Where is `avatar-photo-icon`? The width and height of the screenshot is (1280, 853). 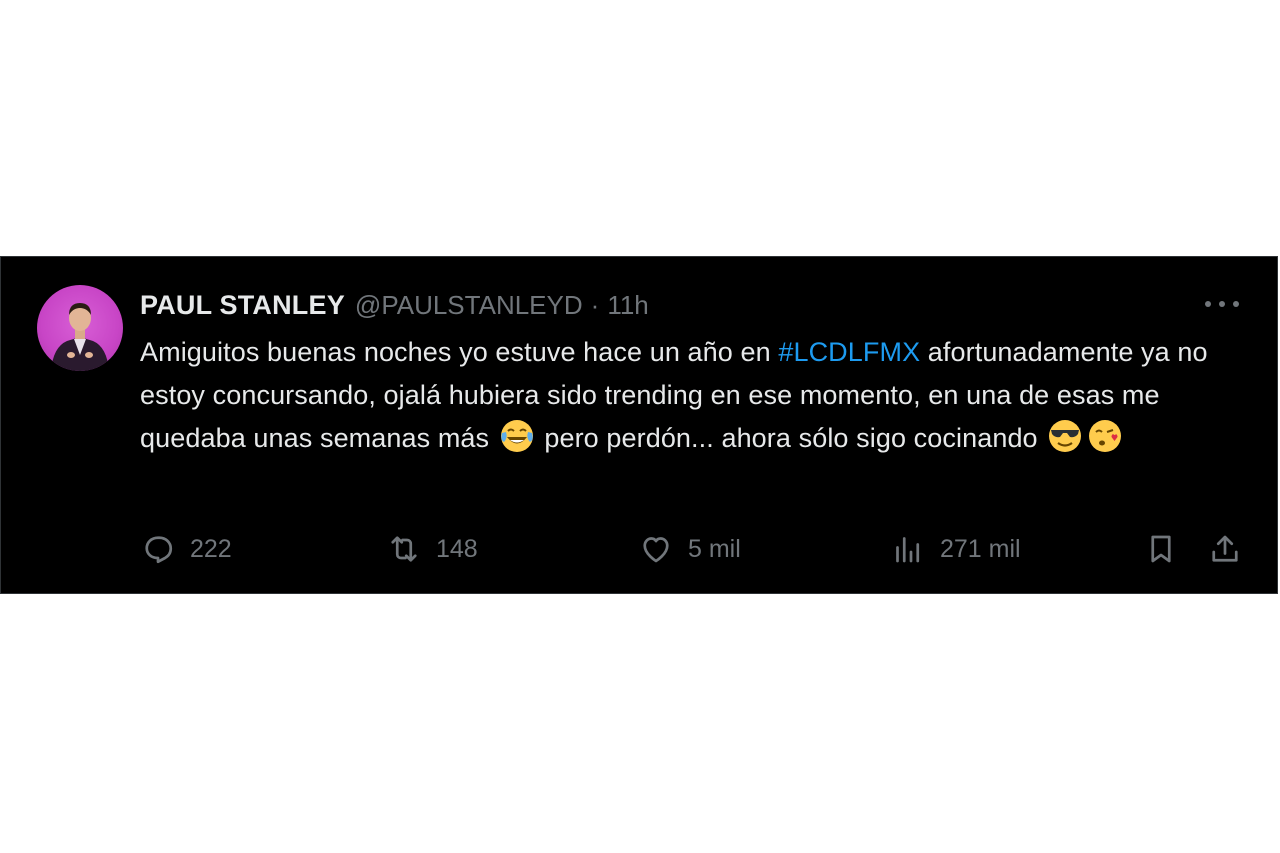 avatar-photo-icon is located at coordinates (80, 337).